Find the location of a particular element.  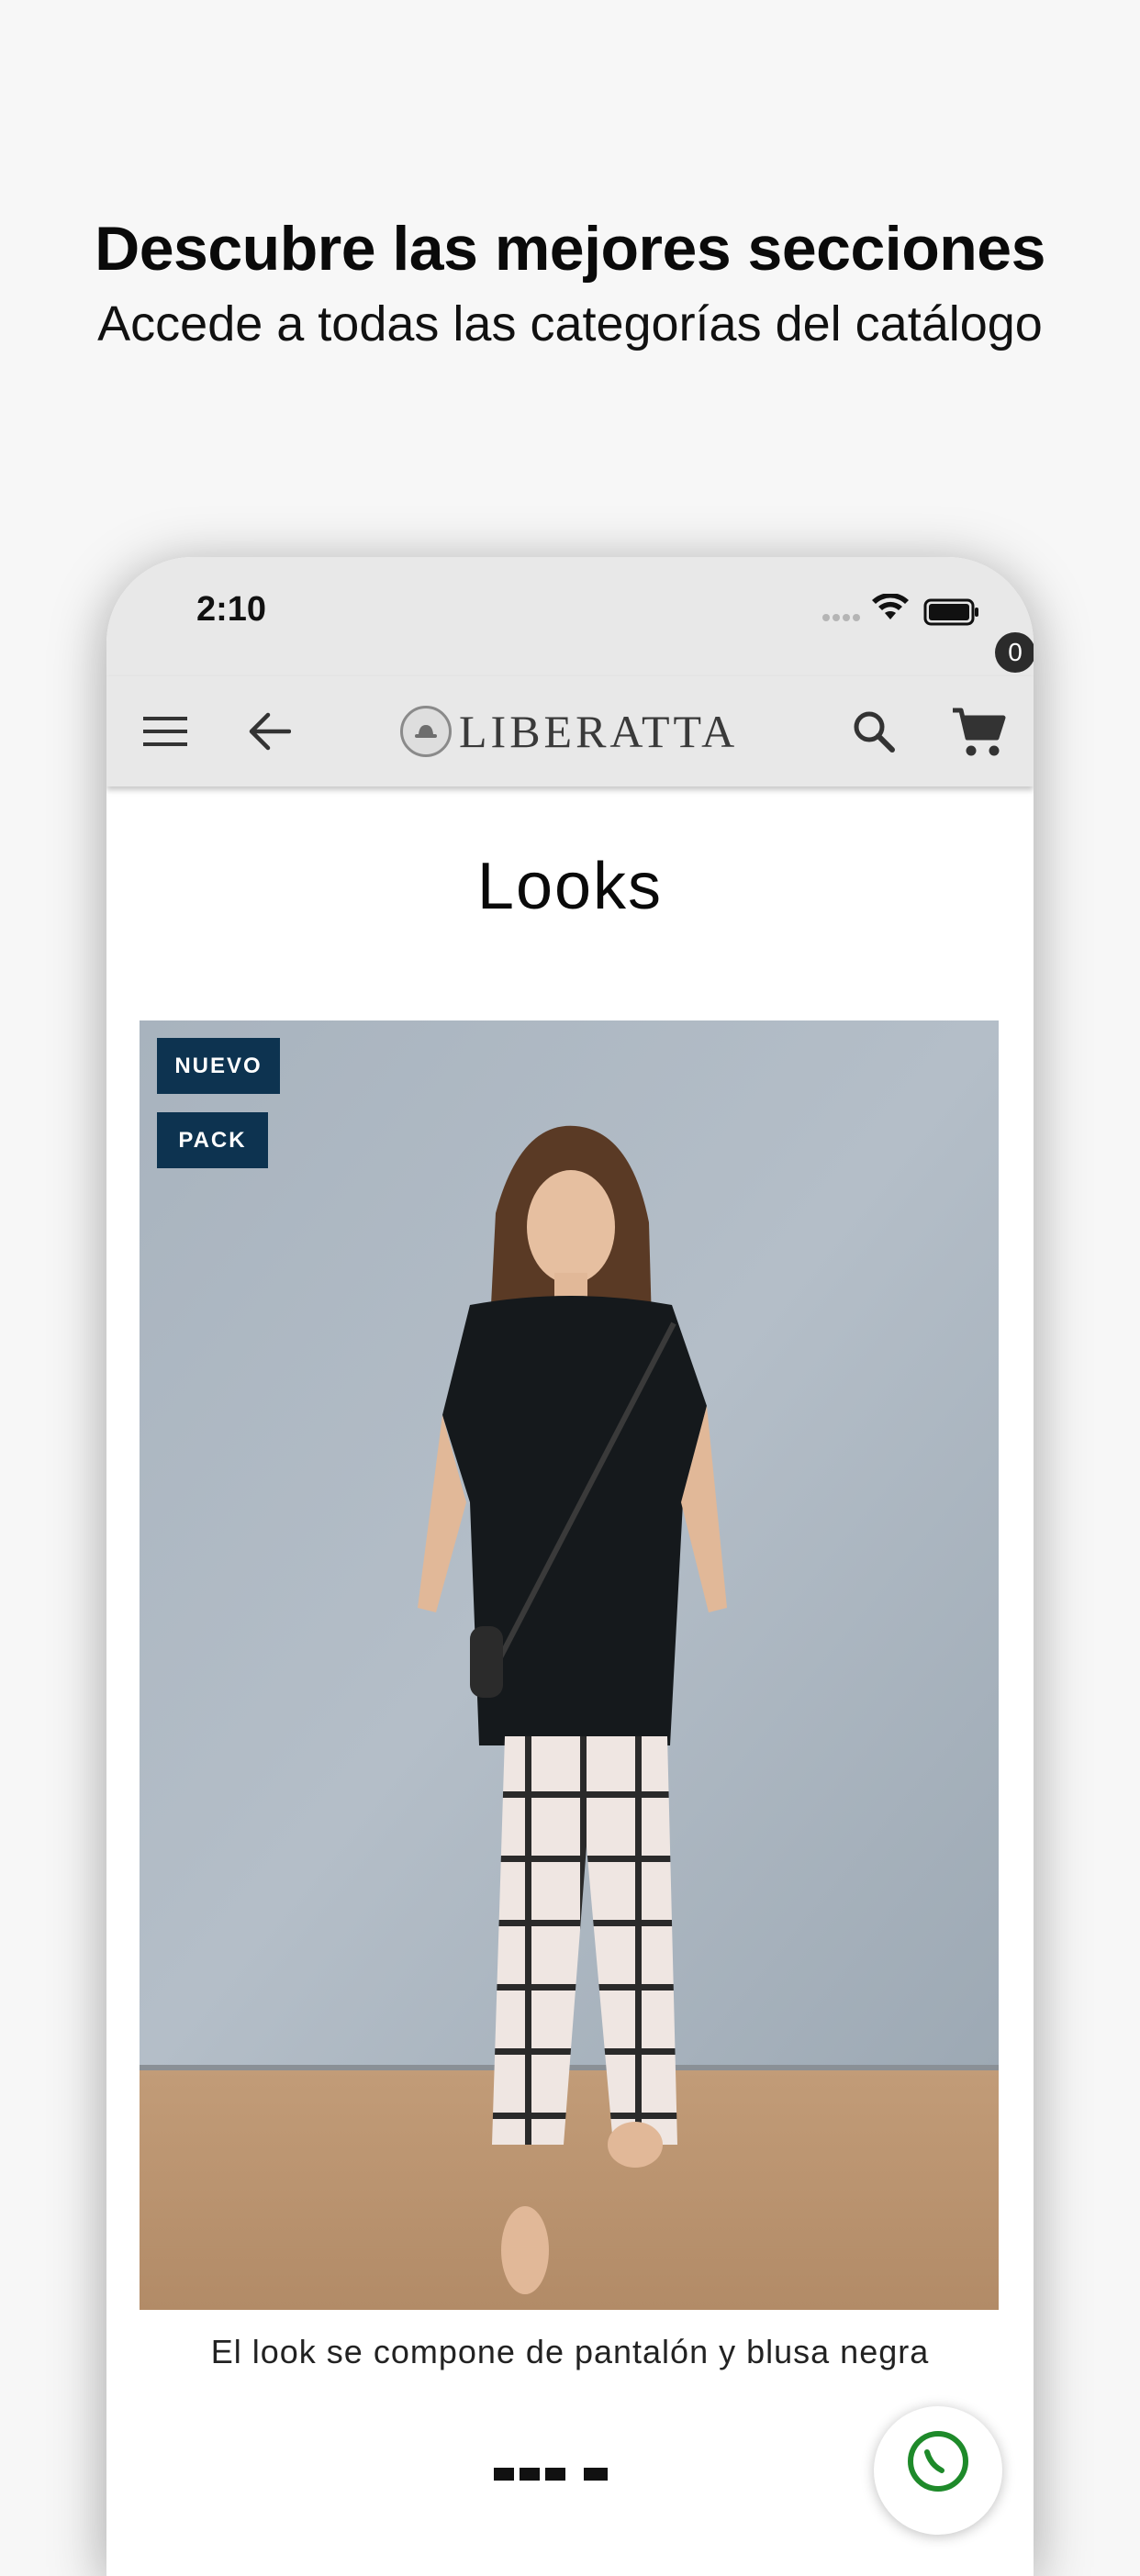

cart-count-badge: 0 is located at coordinates (1015, 653).